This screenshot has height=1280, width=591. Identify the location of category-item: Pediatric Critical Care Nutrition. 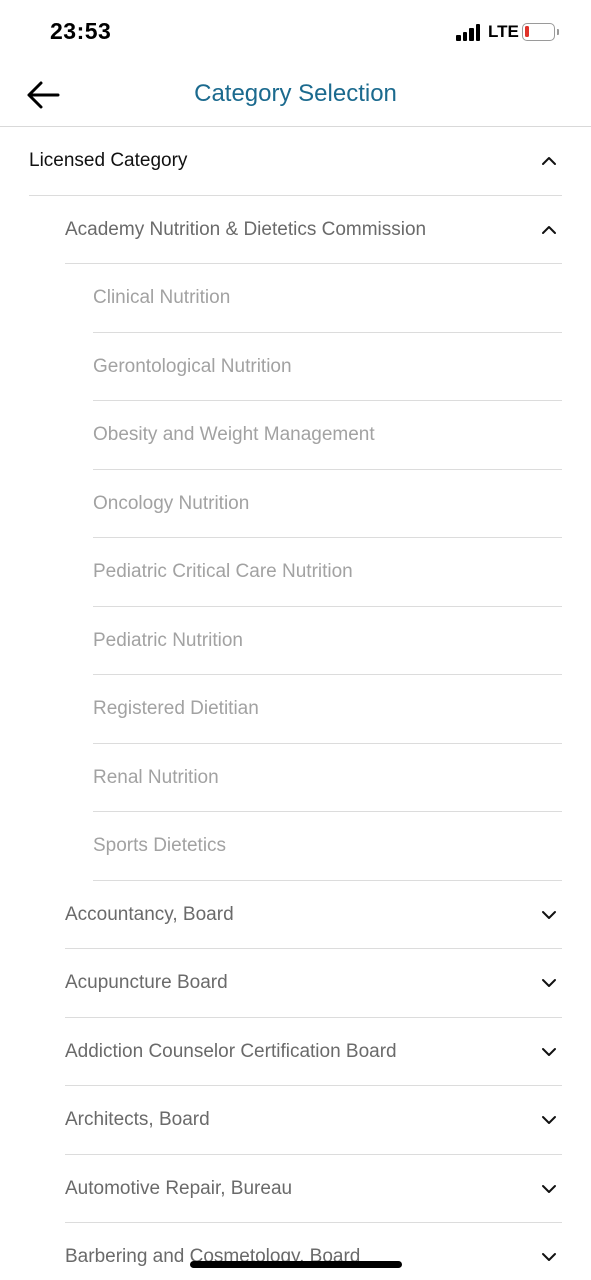
(327, 572).